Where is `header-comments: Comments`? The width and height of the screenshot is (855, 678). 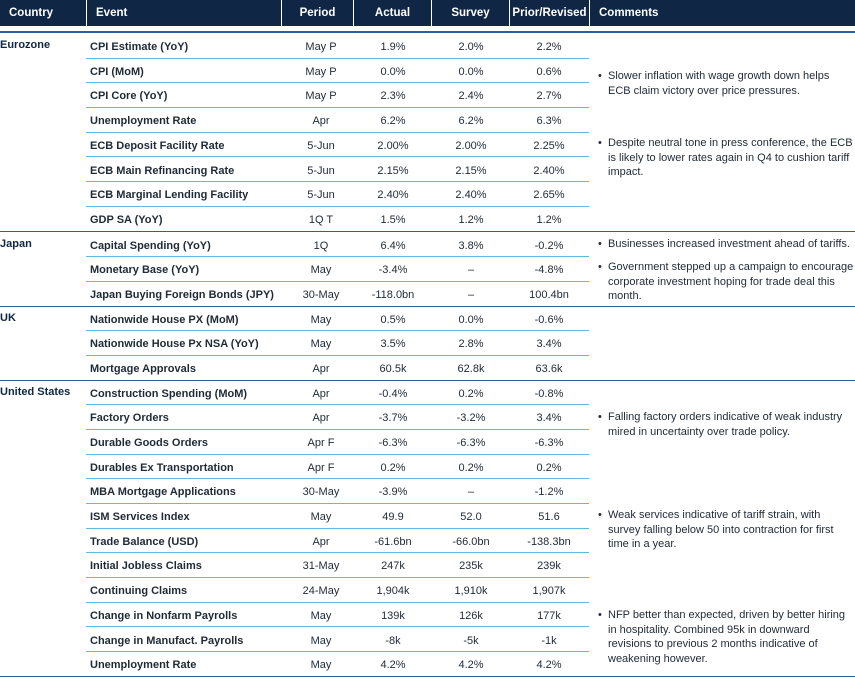 header-comments: Comments is located at coordinates (722, 13).